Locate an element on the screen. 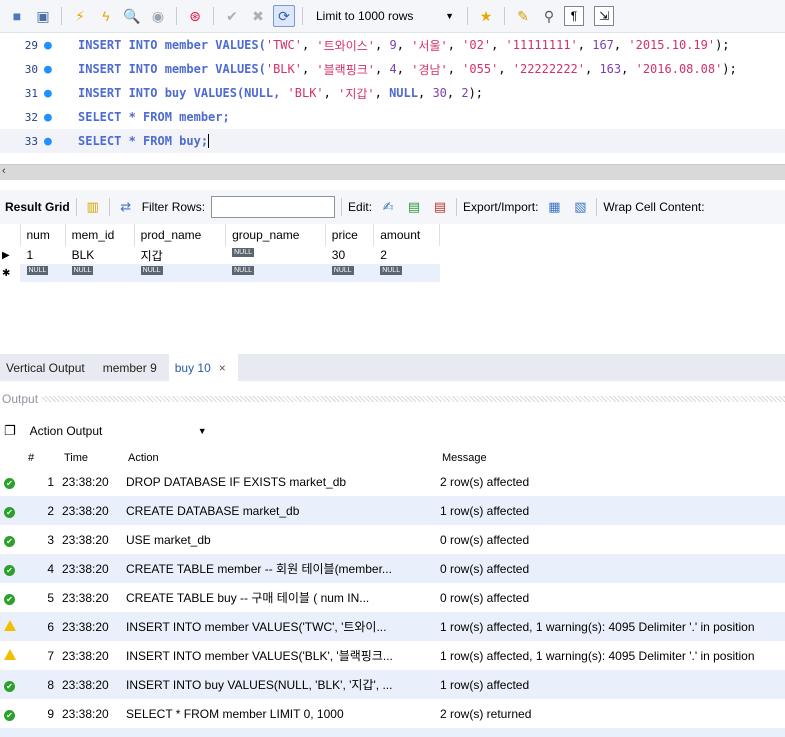 This screenshot has height=737, width=785. rollback-icon: ✖ is located at coordinates (258, 16).